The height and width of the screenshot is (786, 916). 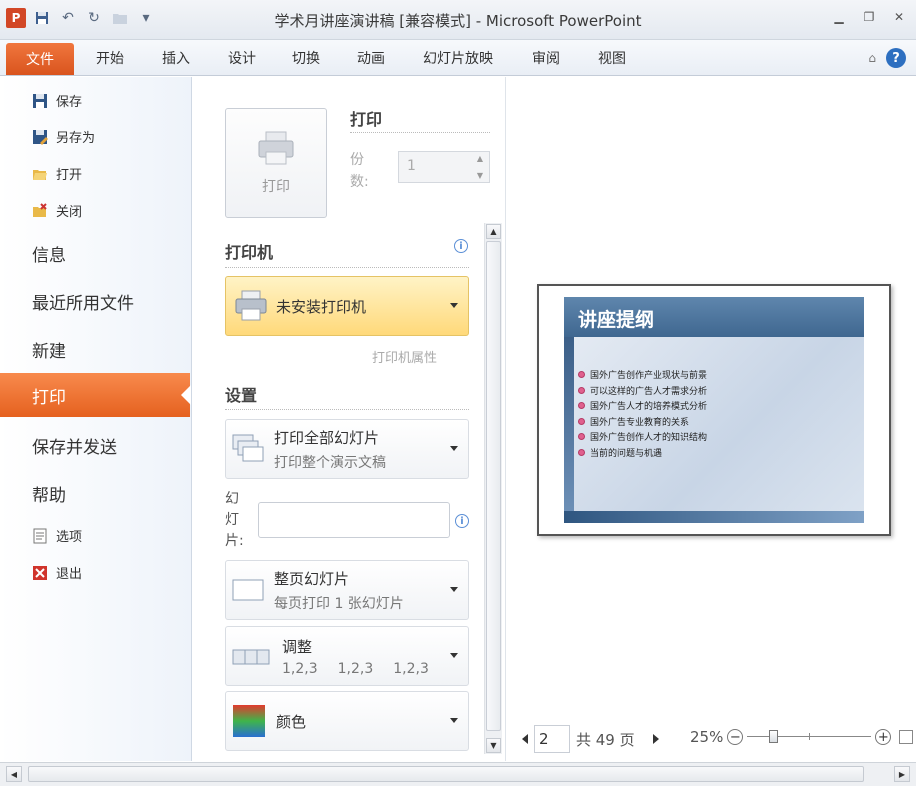 What do you see at coordinates (735, 737) in the screenshot?
I see `zoom-out-icon: −` at bounding box center [735, 737].